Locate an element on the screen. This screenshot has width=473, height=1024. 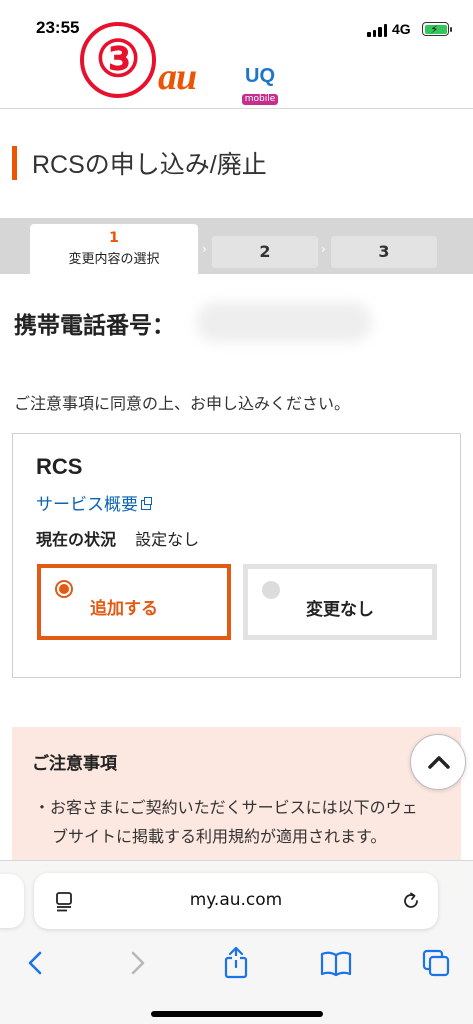
battery-icon: ⚡ is located at coordinates (435, 29).